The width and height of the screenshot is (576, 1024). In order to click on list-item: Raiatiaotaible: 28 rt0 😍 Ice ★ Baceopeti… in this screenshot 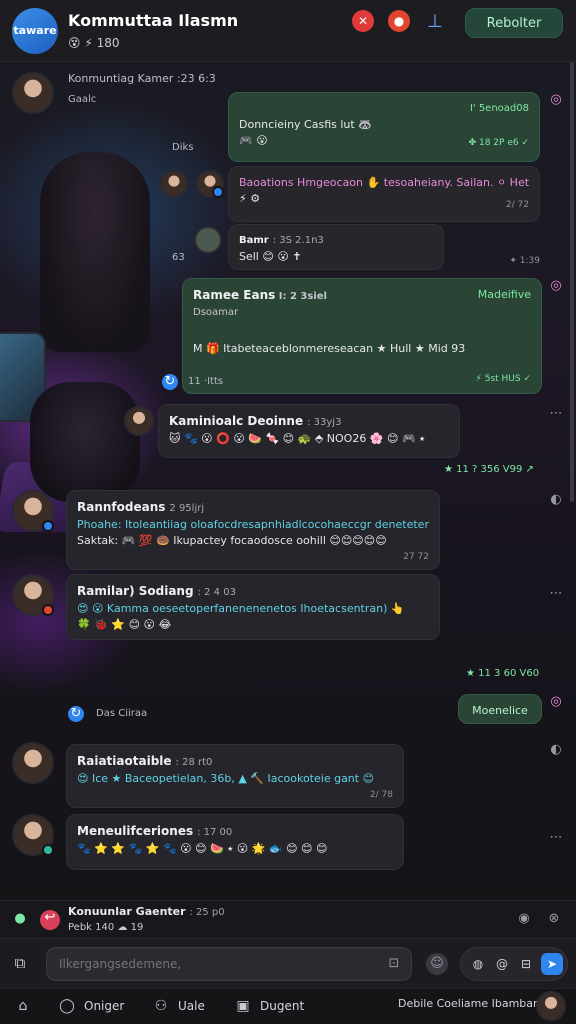, I will do `click(235, 776)`.